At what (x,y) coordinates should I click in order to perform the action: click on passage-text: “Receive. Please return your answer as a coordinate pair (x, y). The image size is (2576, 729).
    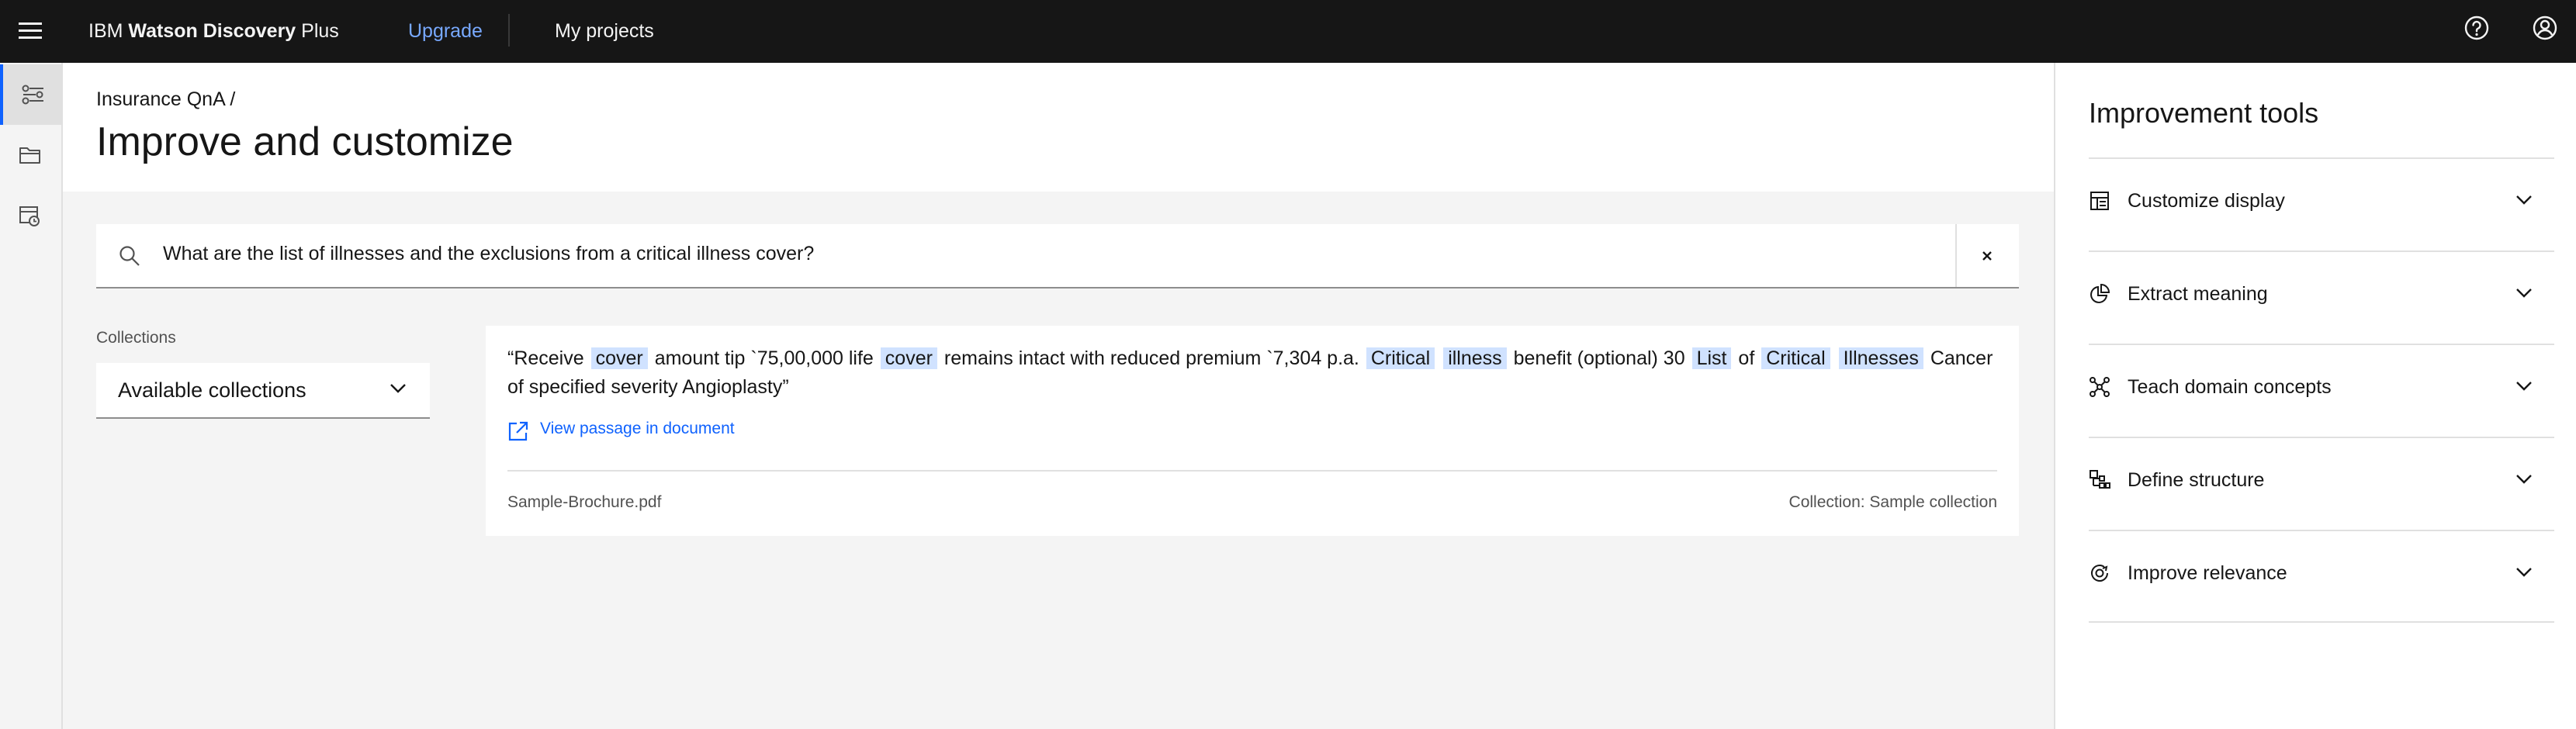
    Looking at the image, I should click on (545, 358).